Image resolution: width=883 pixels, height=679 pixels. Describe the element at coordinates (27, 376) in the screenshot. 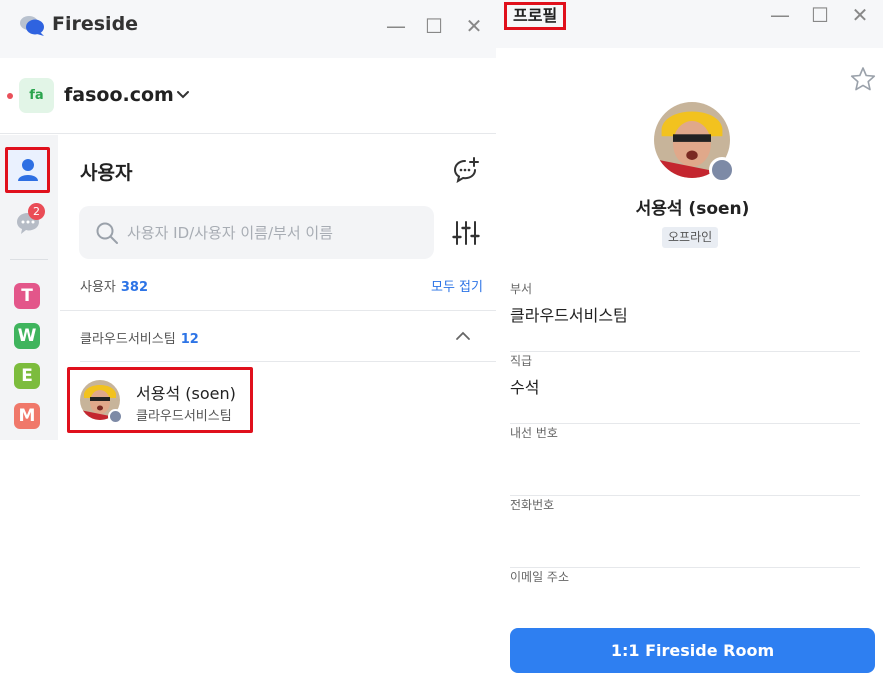

I see `app-tile-e: E` at that location.